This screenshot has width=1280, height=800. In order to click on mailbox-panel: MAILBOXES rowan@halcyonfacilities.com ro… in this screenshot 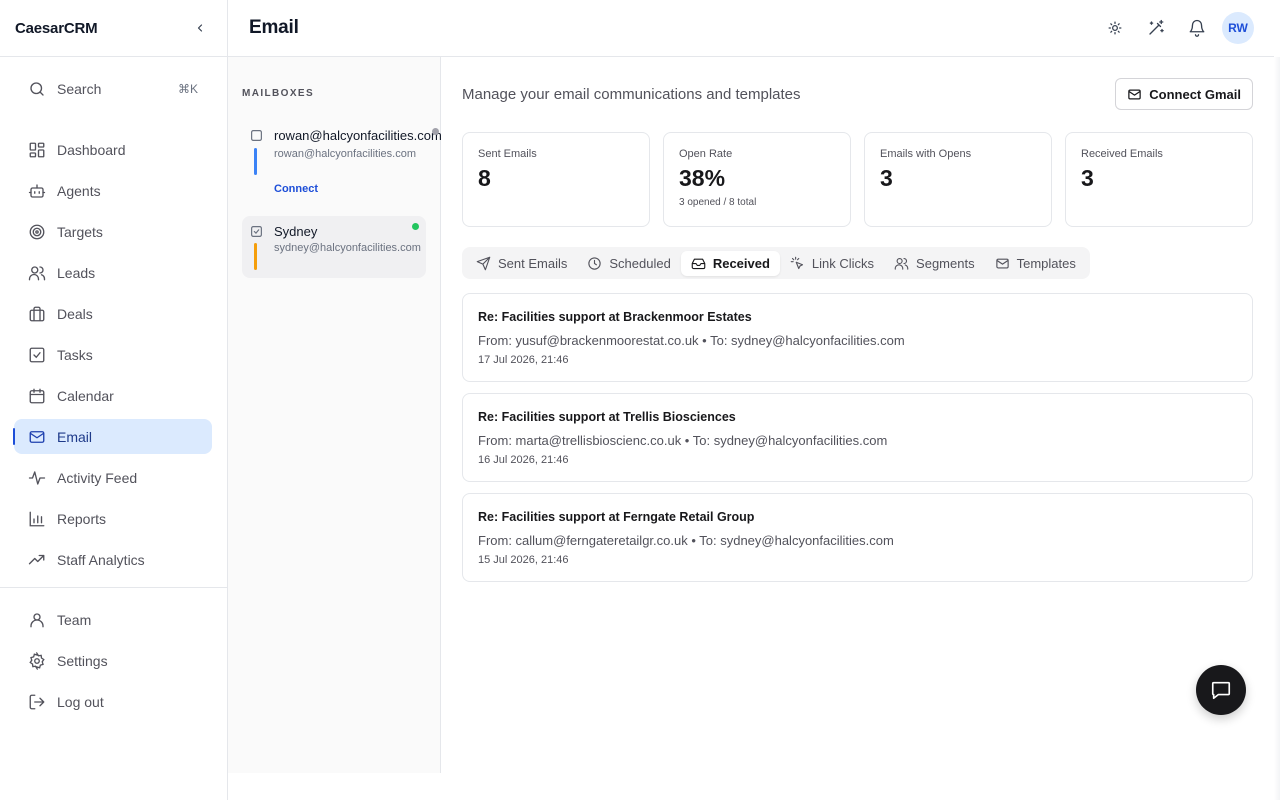, I will do `click(335, 415)`.